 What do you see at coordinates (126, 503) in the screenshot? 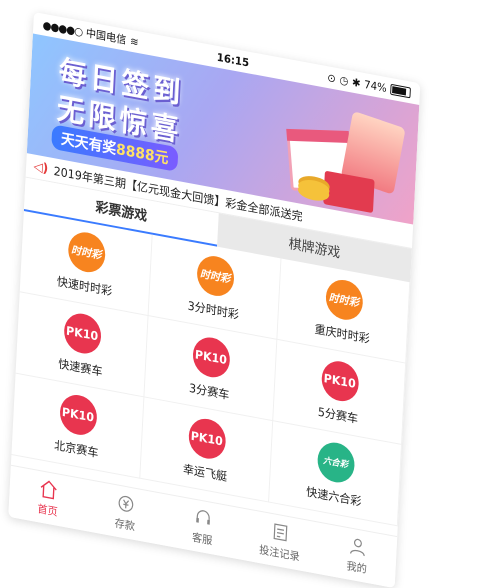
I see `deposit-icon` at bounding box center [126, 503].